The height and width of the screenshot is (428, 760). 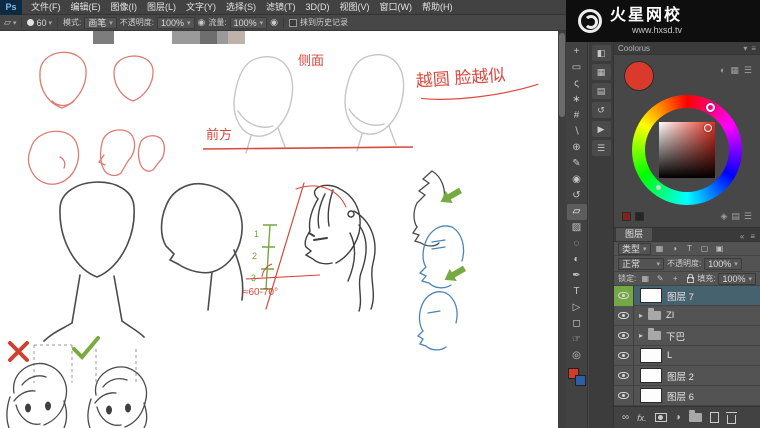 What do you see at coordinates (687, 295) in the screenshot?
I see `layer-row: 图层 7` at bounding box center [687, 295].